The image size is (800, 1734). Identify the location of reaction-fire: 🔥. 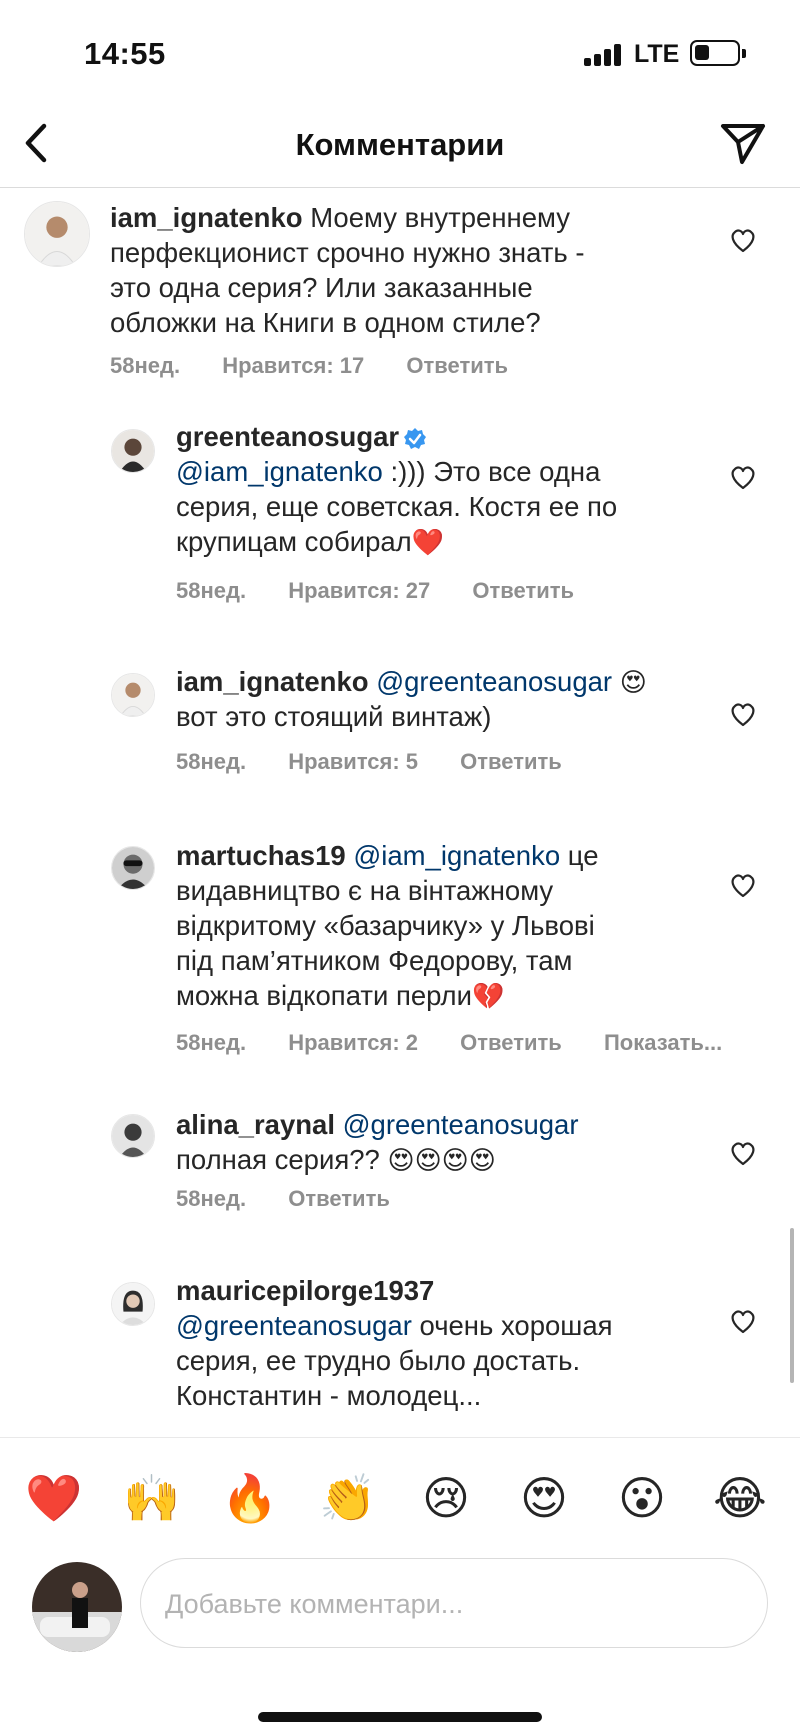
(250, 1498).